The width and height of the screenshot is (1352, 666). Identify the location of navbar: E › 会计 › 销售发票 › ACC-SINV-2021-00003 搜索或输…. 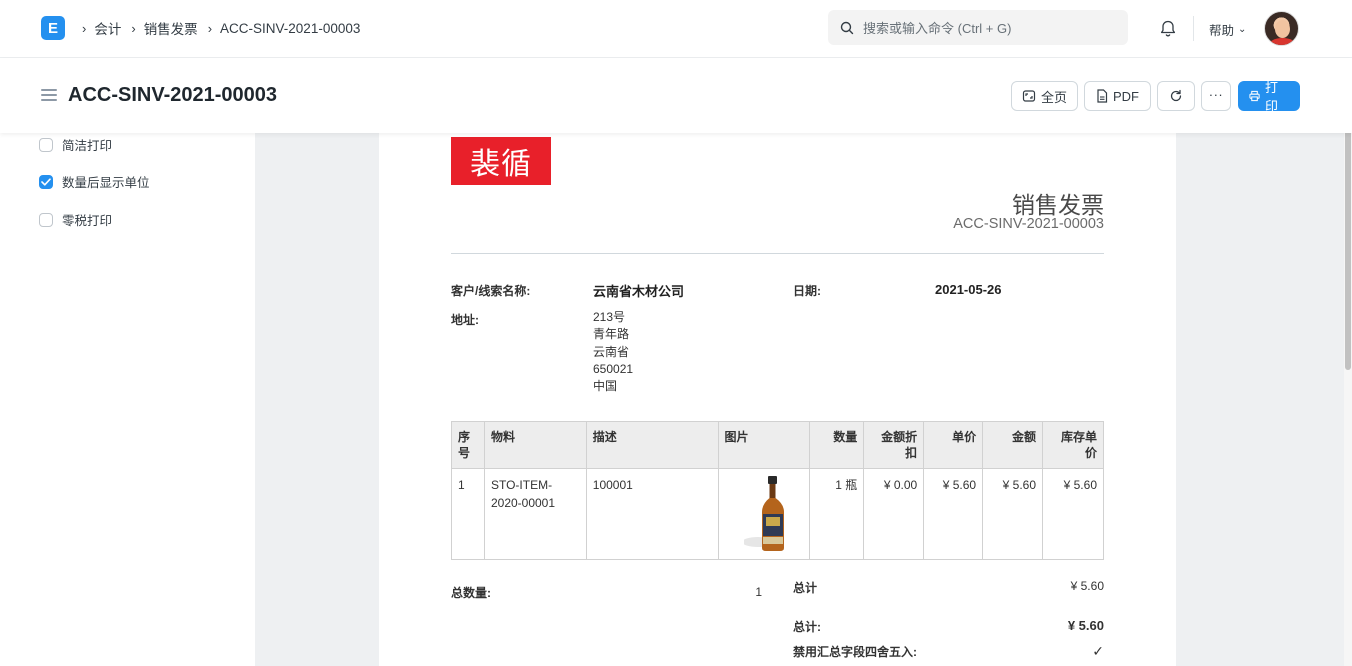
(676, 29).